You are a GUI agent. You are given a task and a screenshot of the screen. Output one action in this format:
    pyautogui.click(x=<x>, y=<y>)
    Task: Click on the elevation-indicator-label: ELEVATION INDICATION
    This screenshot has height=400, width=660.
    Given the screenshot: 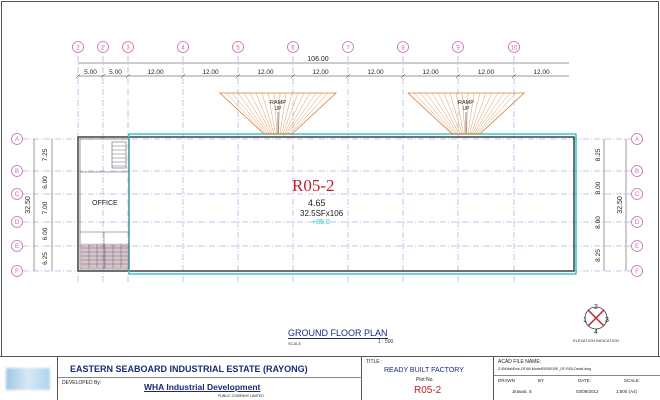 What is the action you would take?
    pyautogui.click(x=596, y=340)
    